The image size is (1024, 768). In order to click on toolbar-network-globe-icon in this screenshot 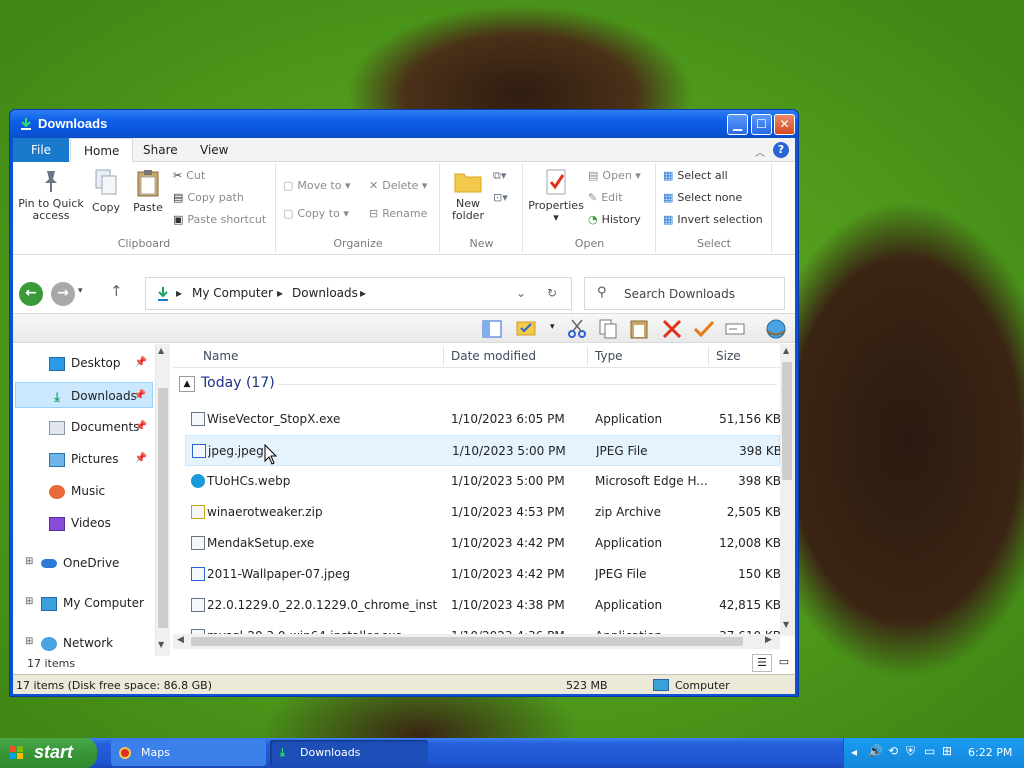, I will do `click(776, 329)`.